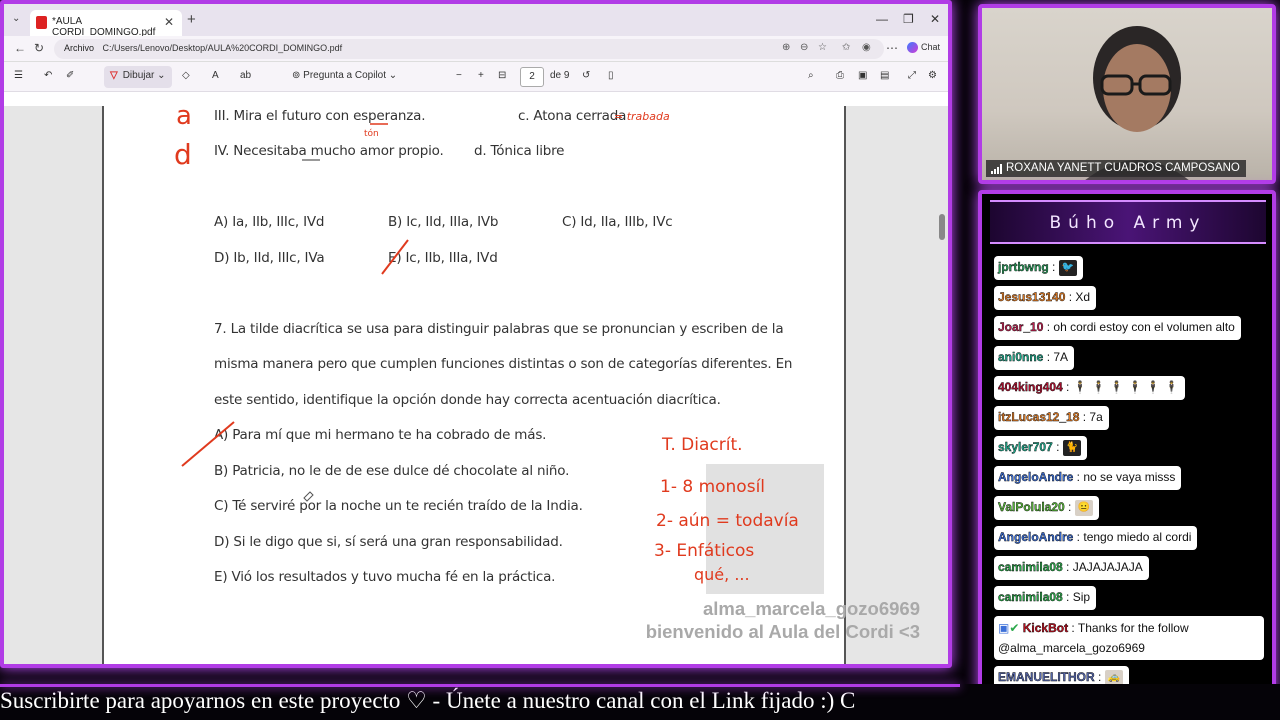 This screenshot has height=720, width=1280. I want to click on translate-icon: ⊕, so click(786, 47).